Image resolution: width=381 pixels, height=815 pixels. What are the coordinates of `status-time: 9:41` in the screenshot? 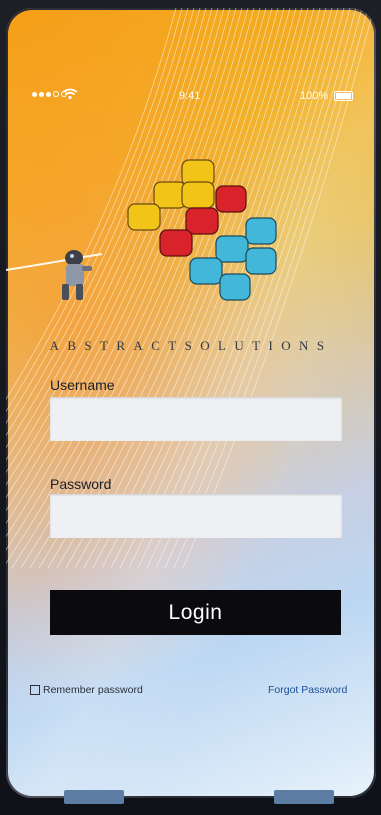 It's located at (190, 96).